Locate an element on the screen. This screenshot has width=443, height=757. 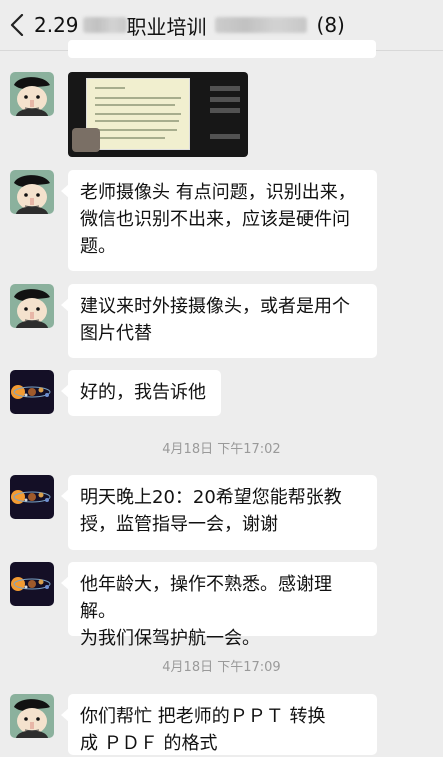
chat-title: 2.29 职业培训 (8) is located at coordinates (189, 25).